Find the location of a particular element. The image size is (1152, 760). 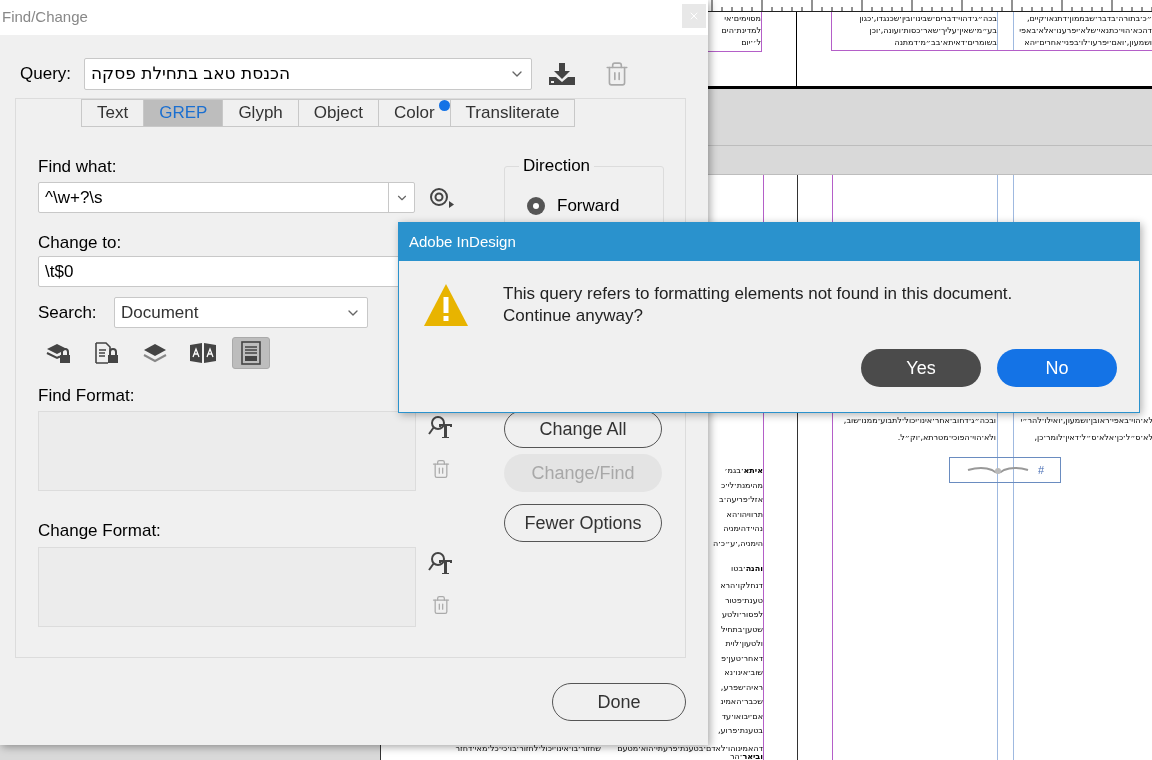

open-book-icon is located at coordinates (203, 353).